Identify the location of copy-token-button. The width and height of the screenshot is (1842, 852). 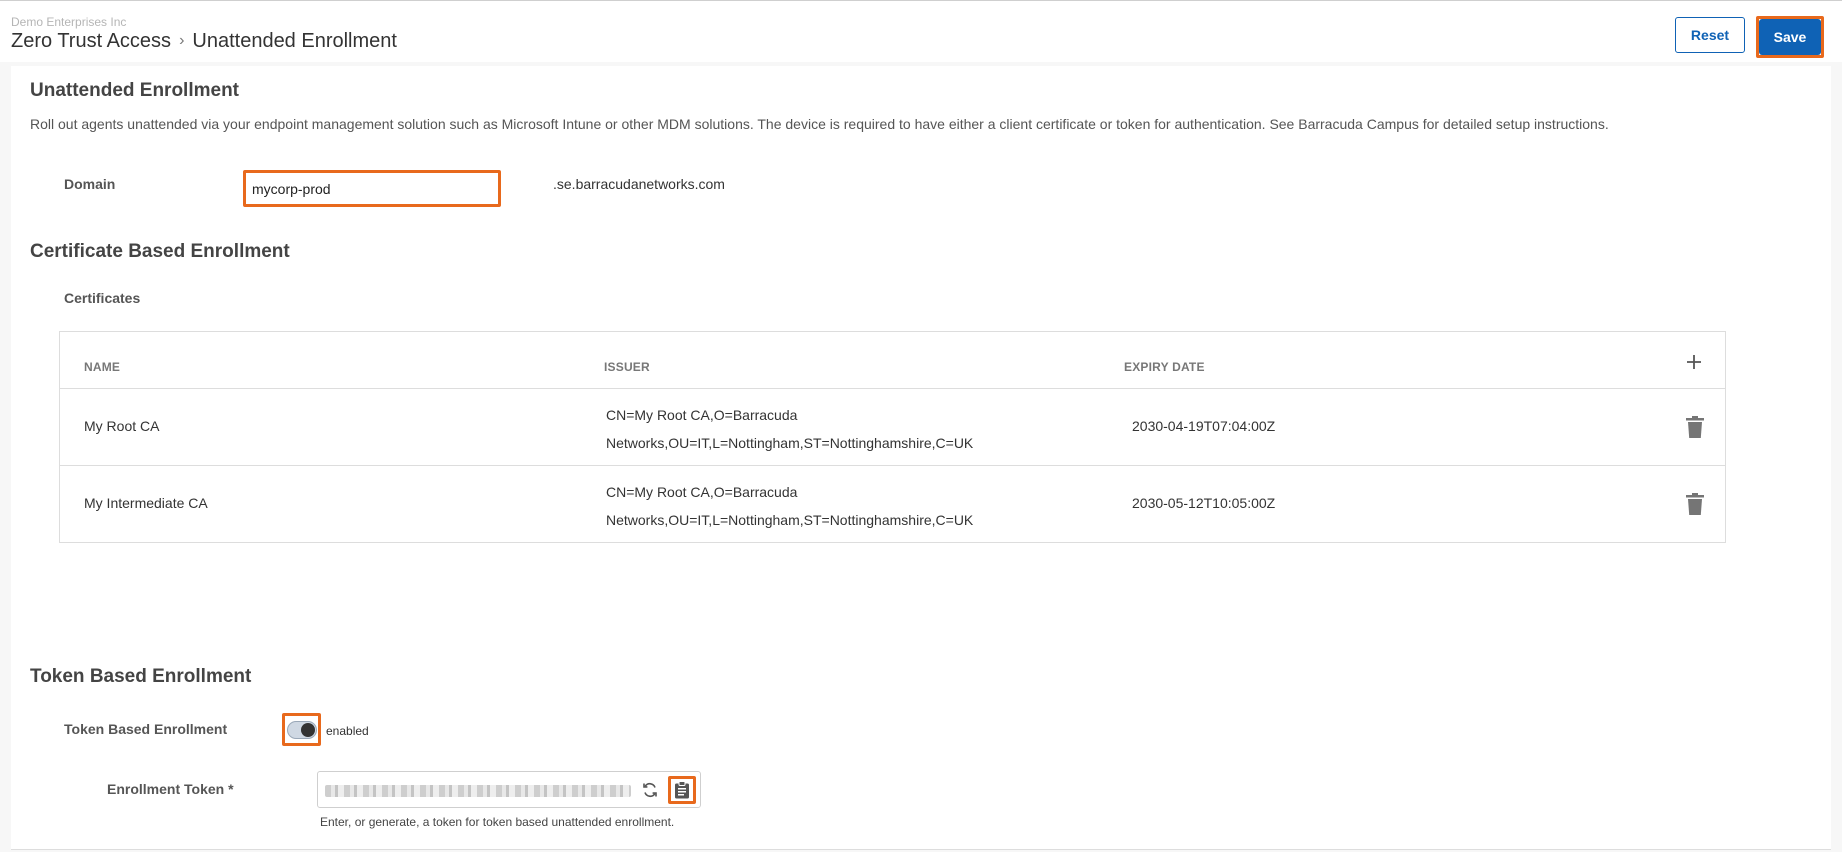
(682, 790).